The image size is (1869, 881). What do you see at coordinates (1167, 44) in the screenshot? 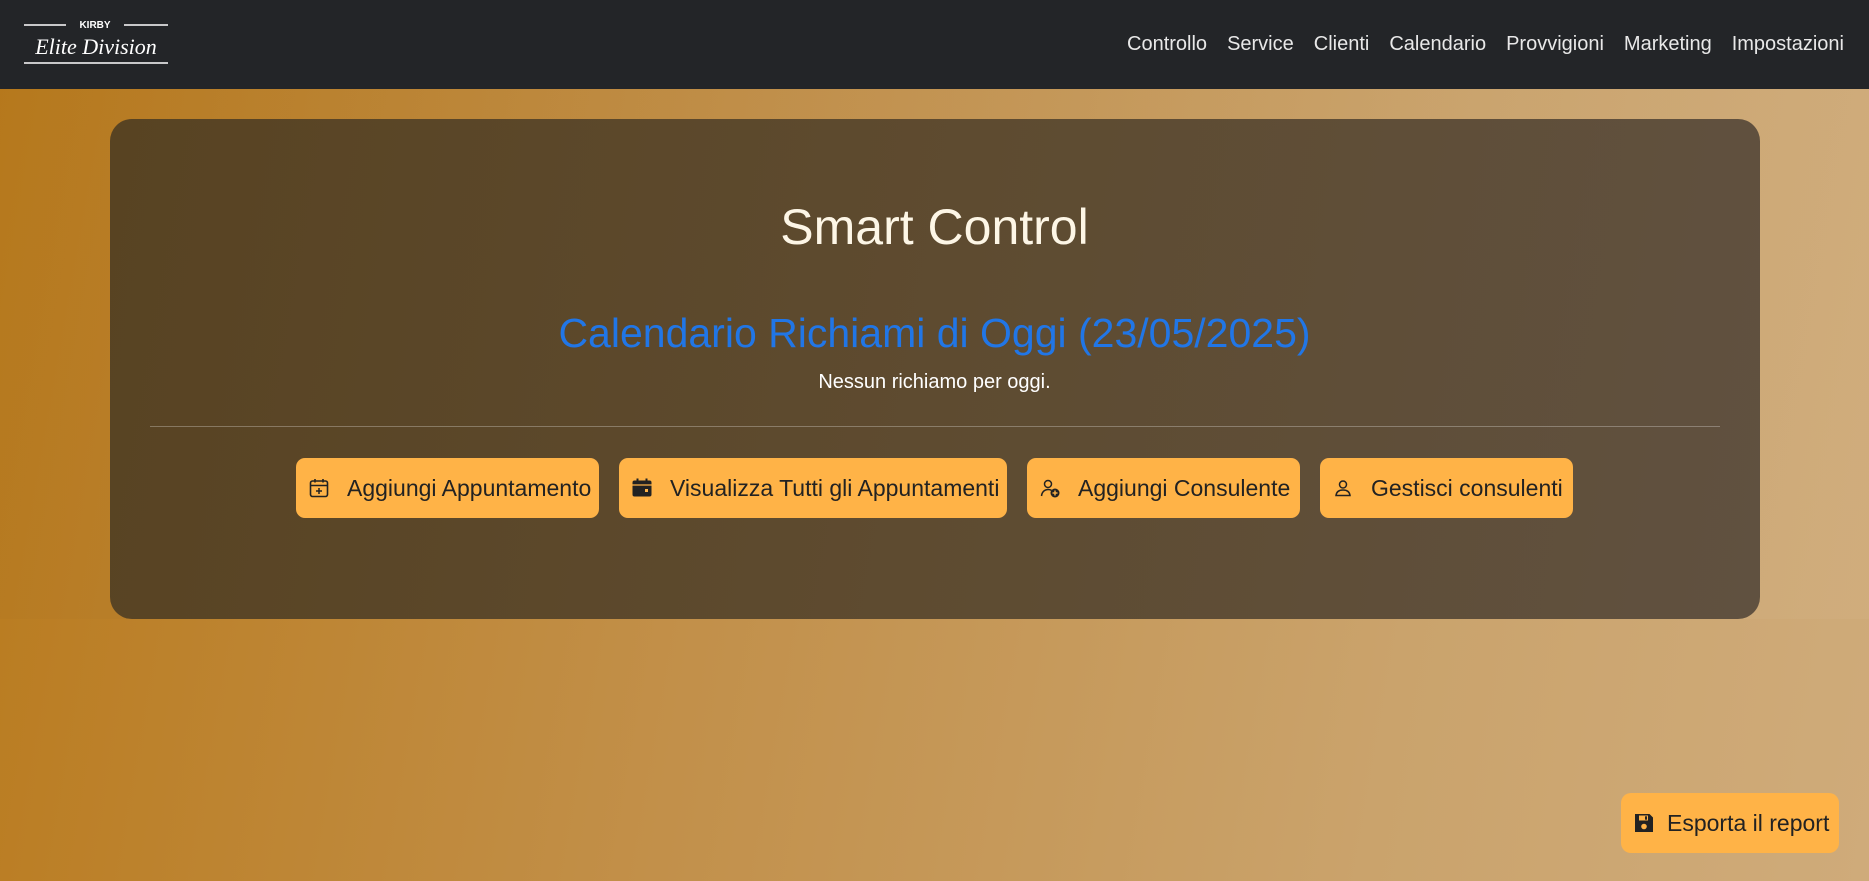
I see `nav-link-controllo: Controllo` at bounding box center [1167, 44].